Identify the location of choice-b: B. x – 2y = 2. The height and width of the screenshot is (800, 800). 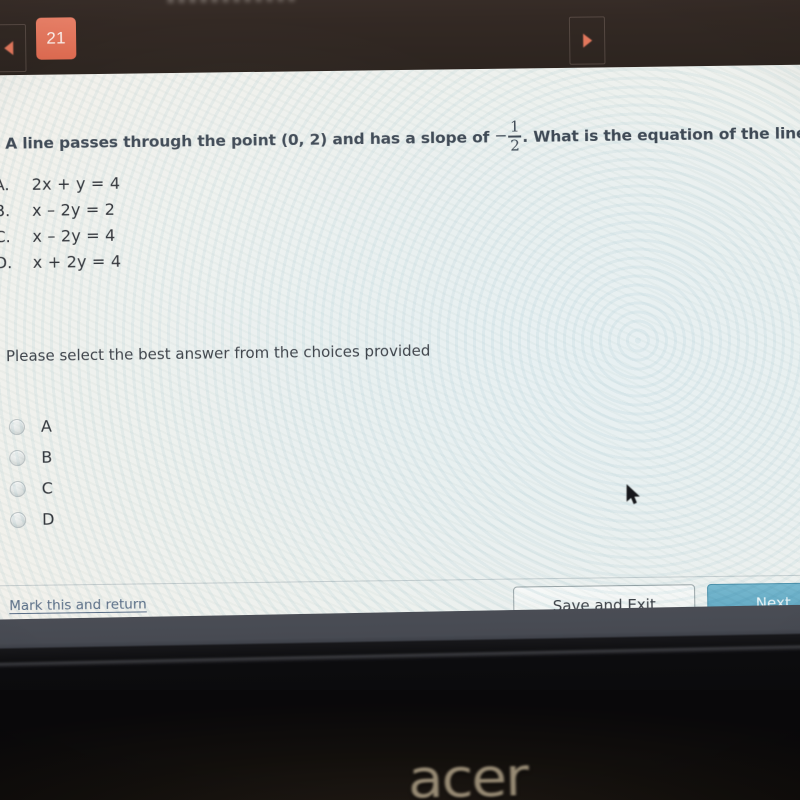
(60, 214).